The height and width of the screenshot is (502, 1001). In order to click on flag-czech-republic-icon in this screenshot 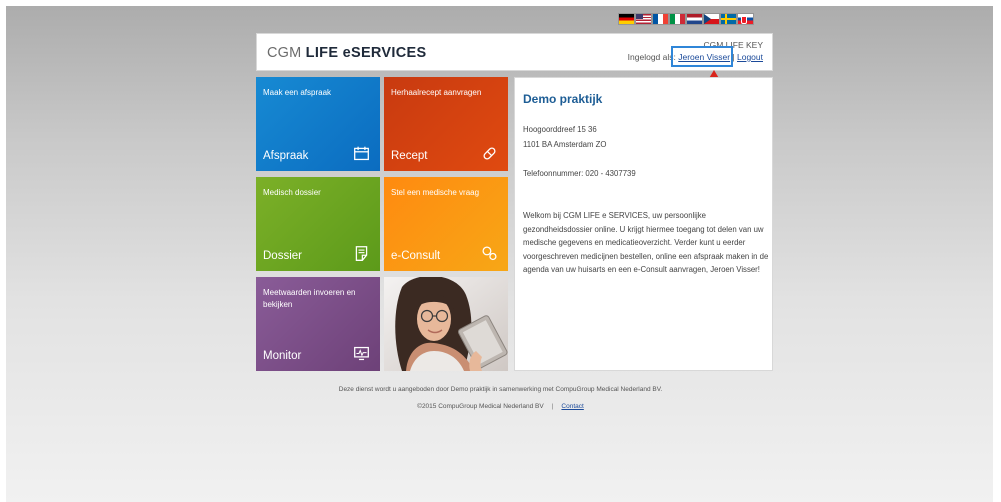, I will do `click(711, 19)`.